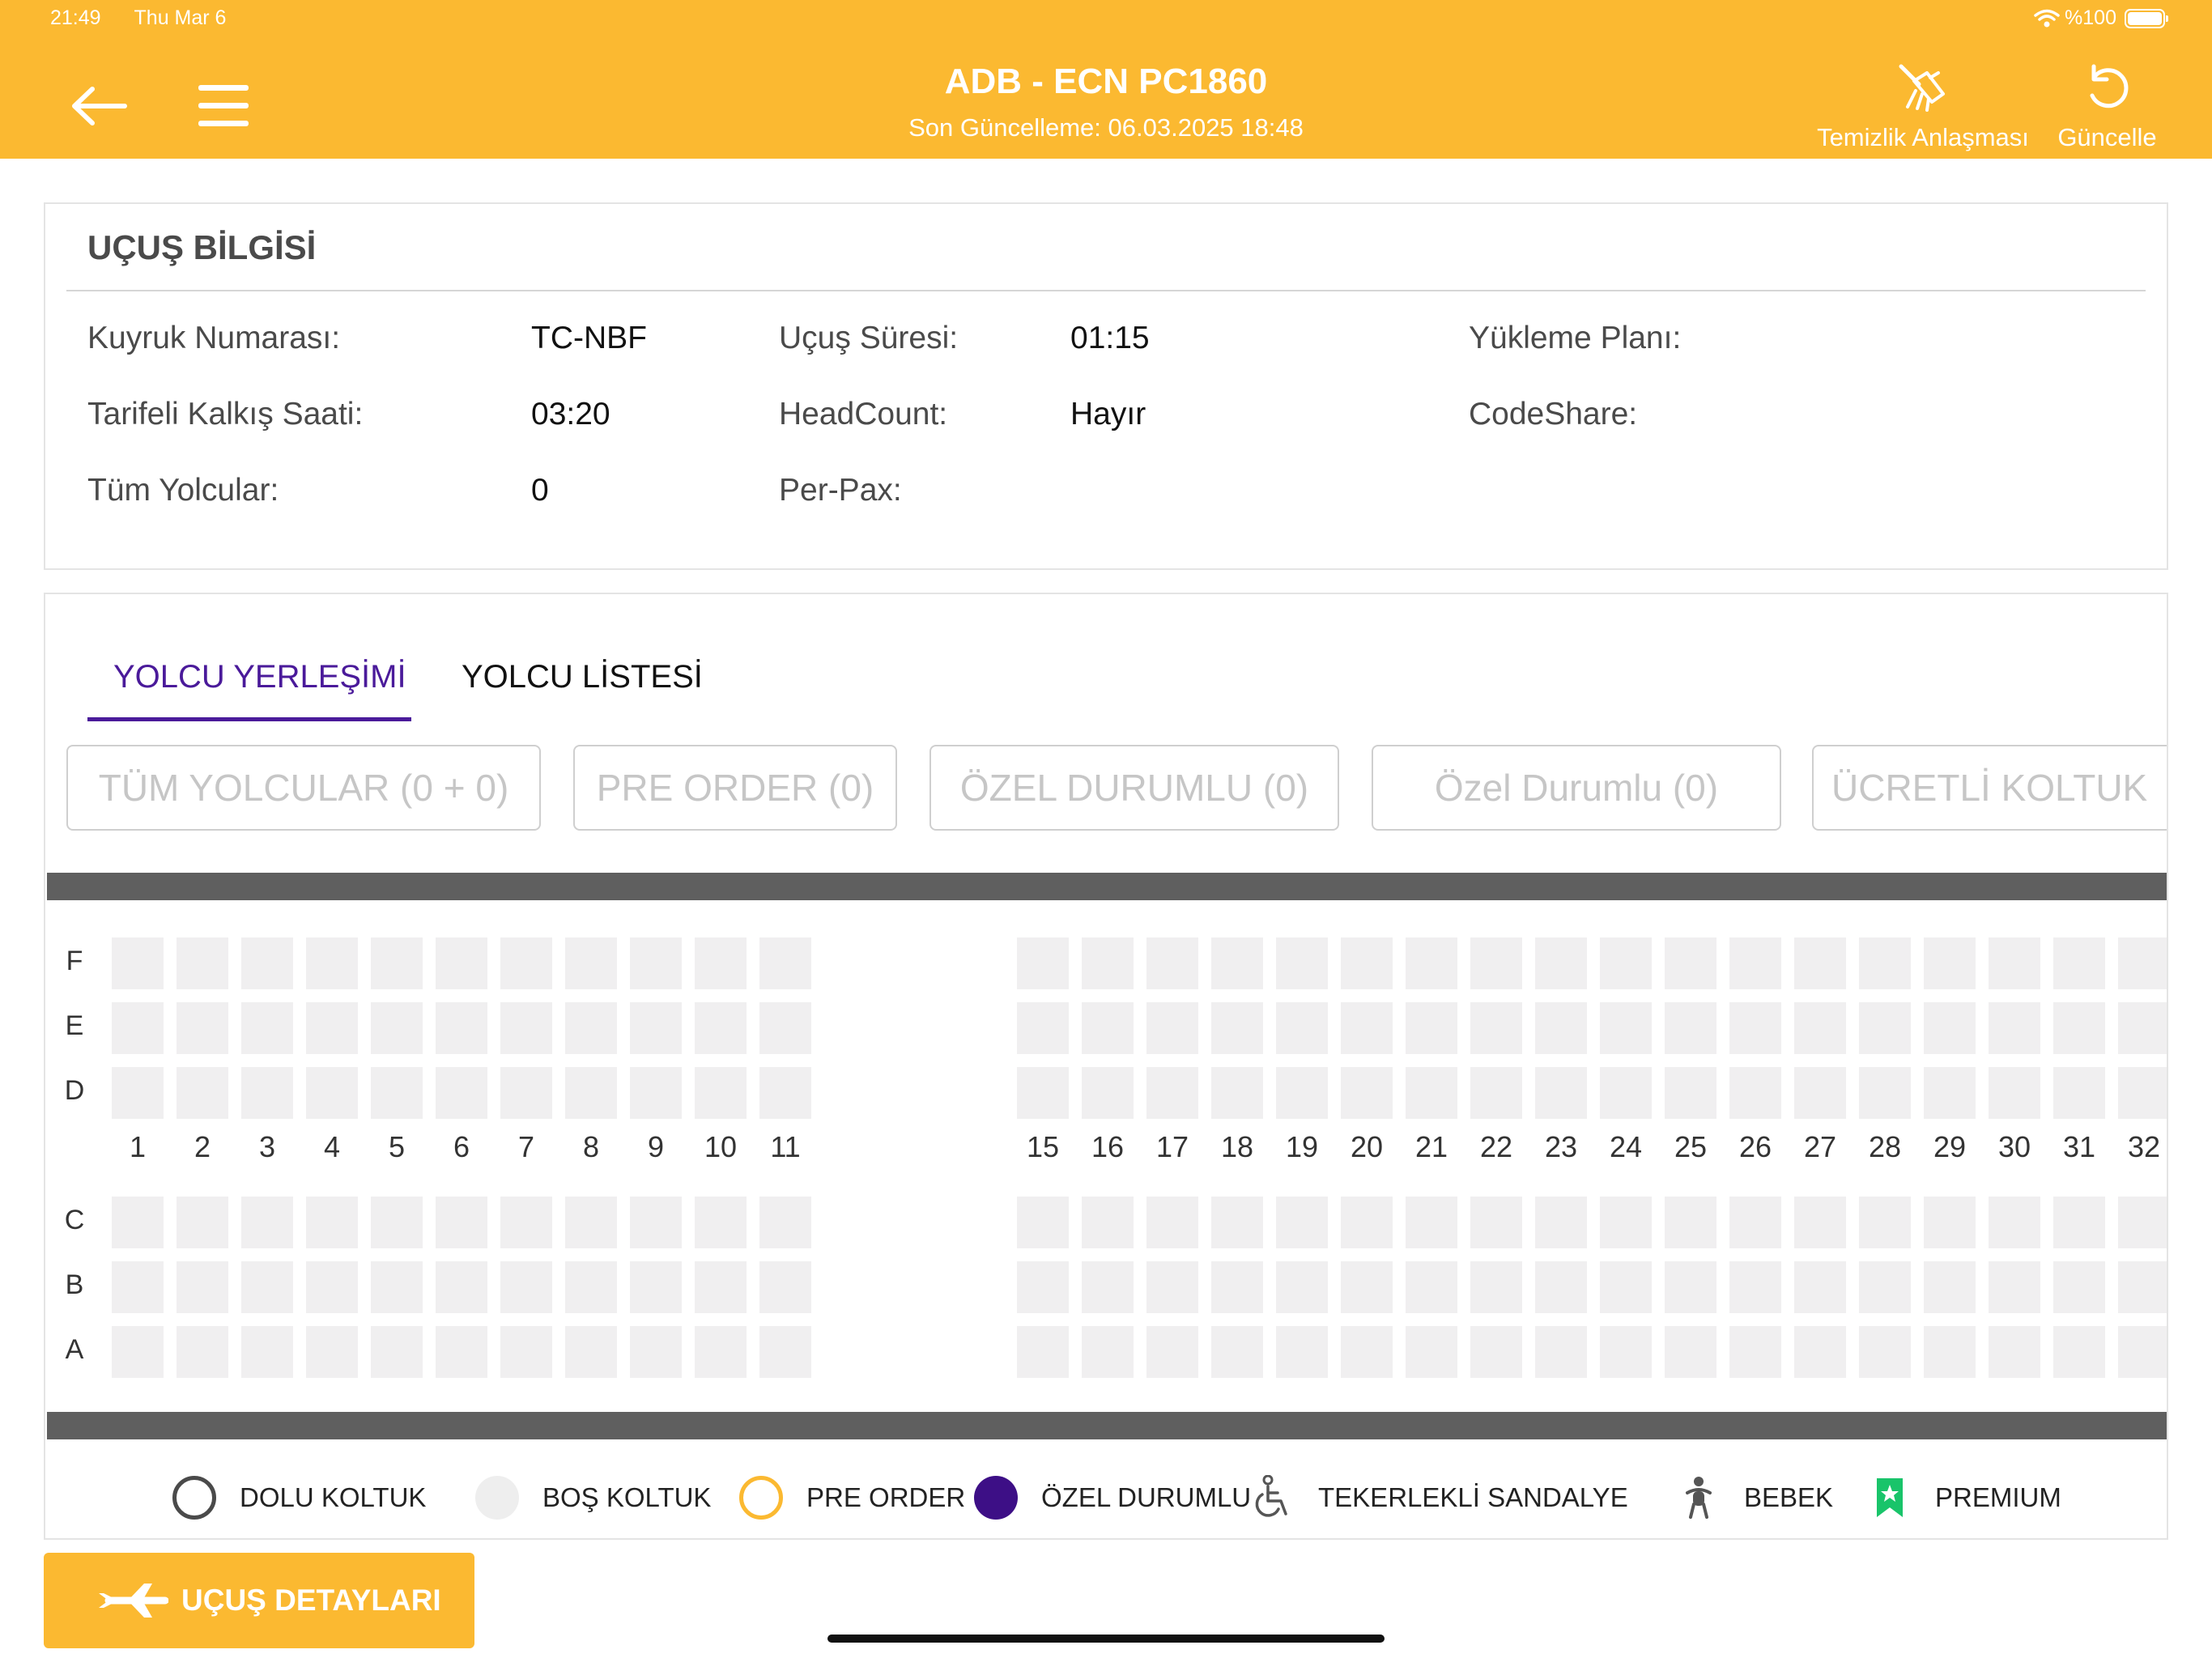  I want to click on seat-24B, so click(1626, 1287).